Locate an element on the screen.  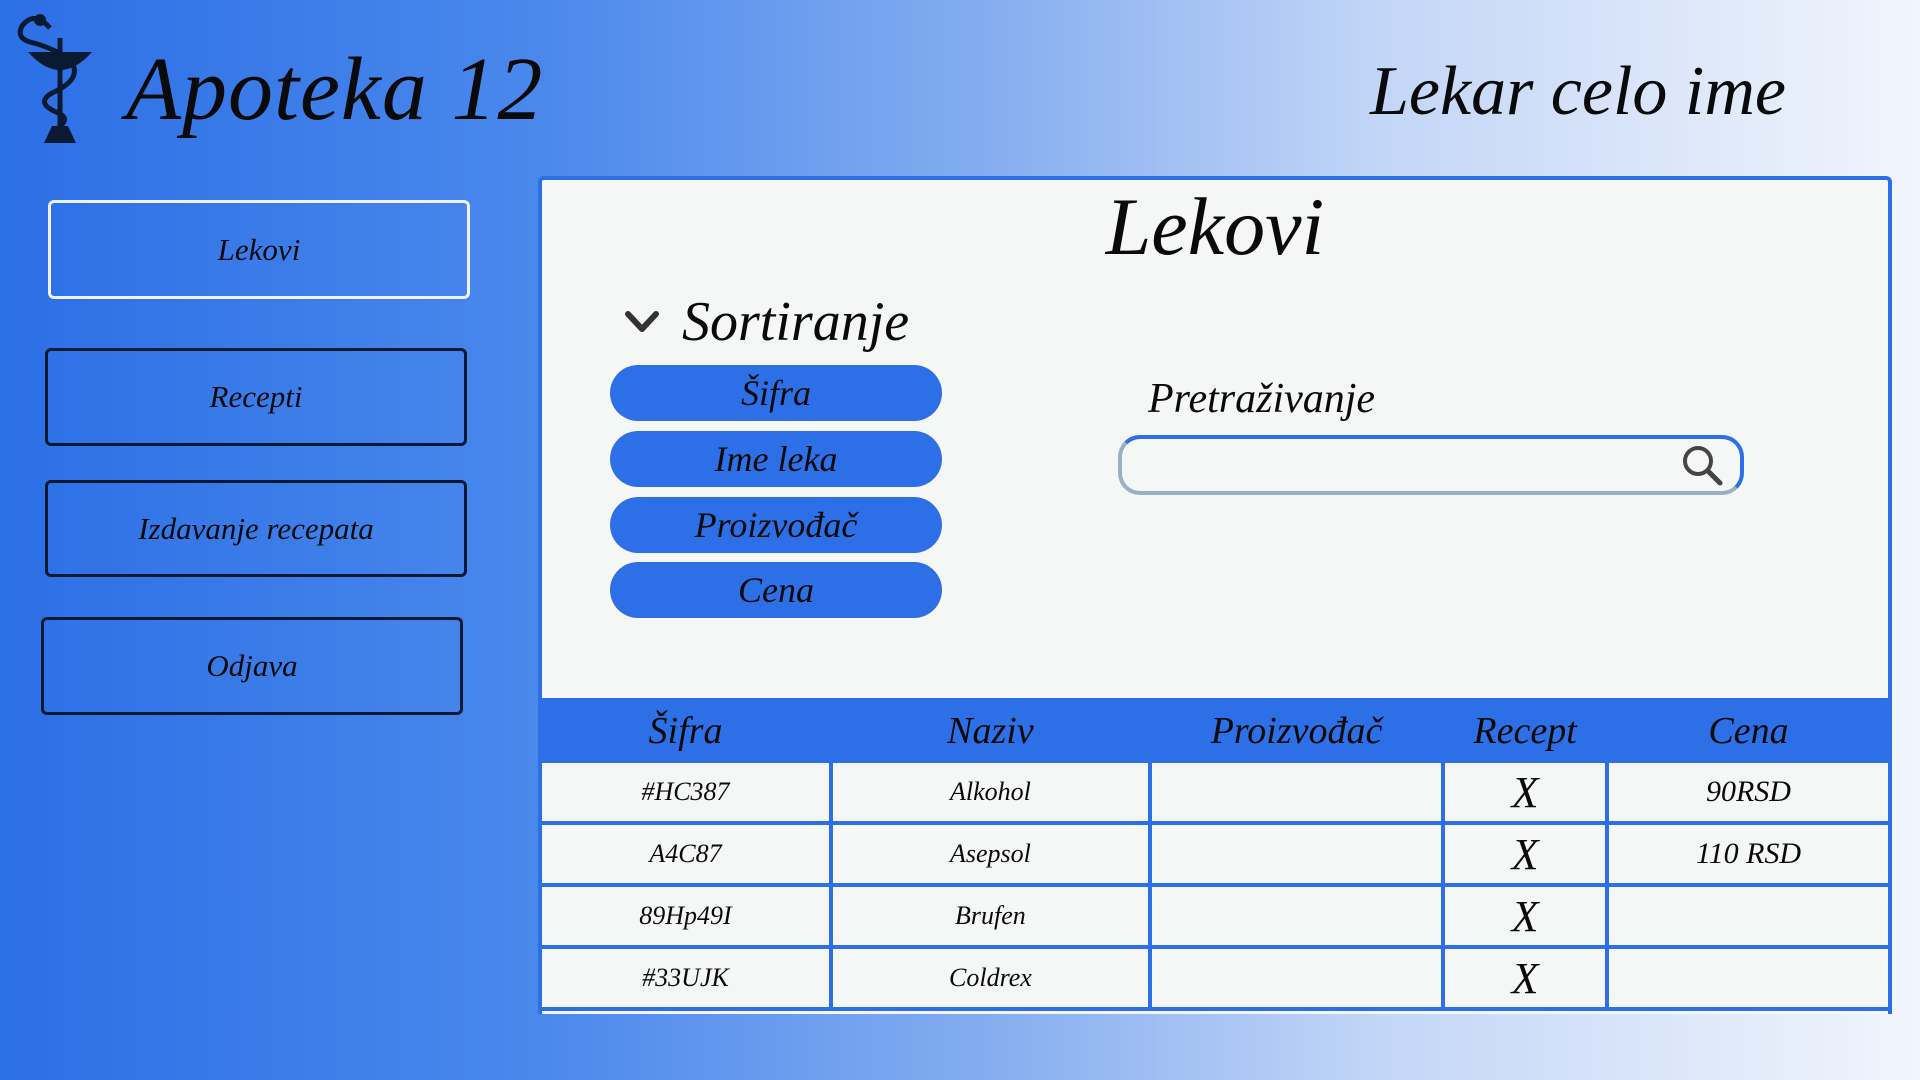
bowl-of-hygieia-icon is located at coordinates (54, 78).